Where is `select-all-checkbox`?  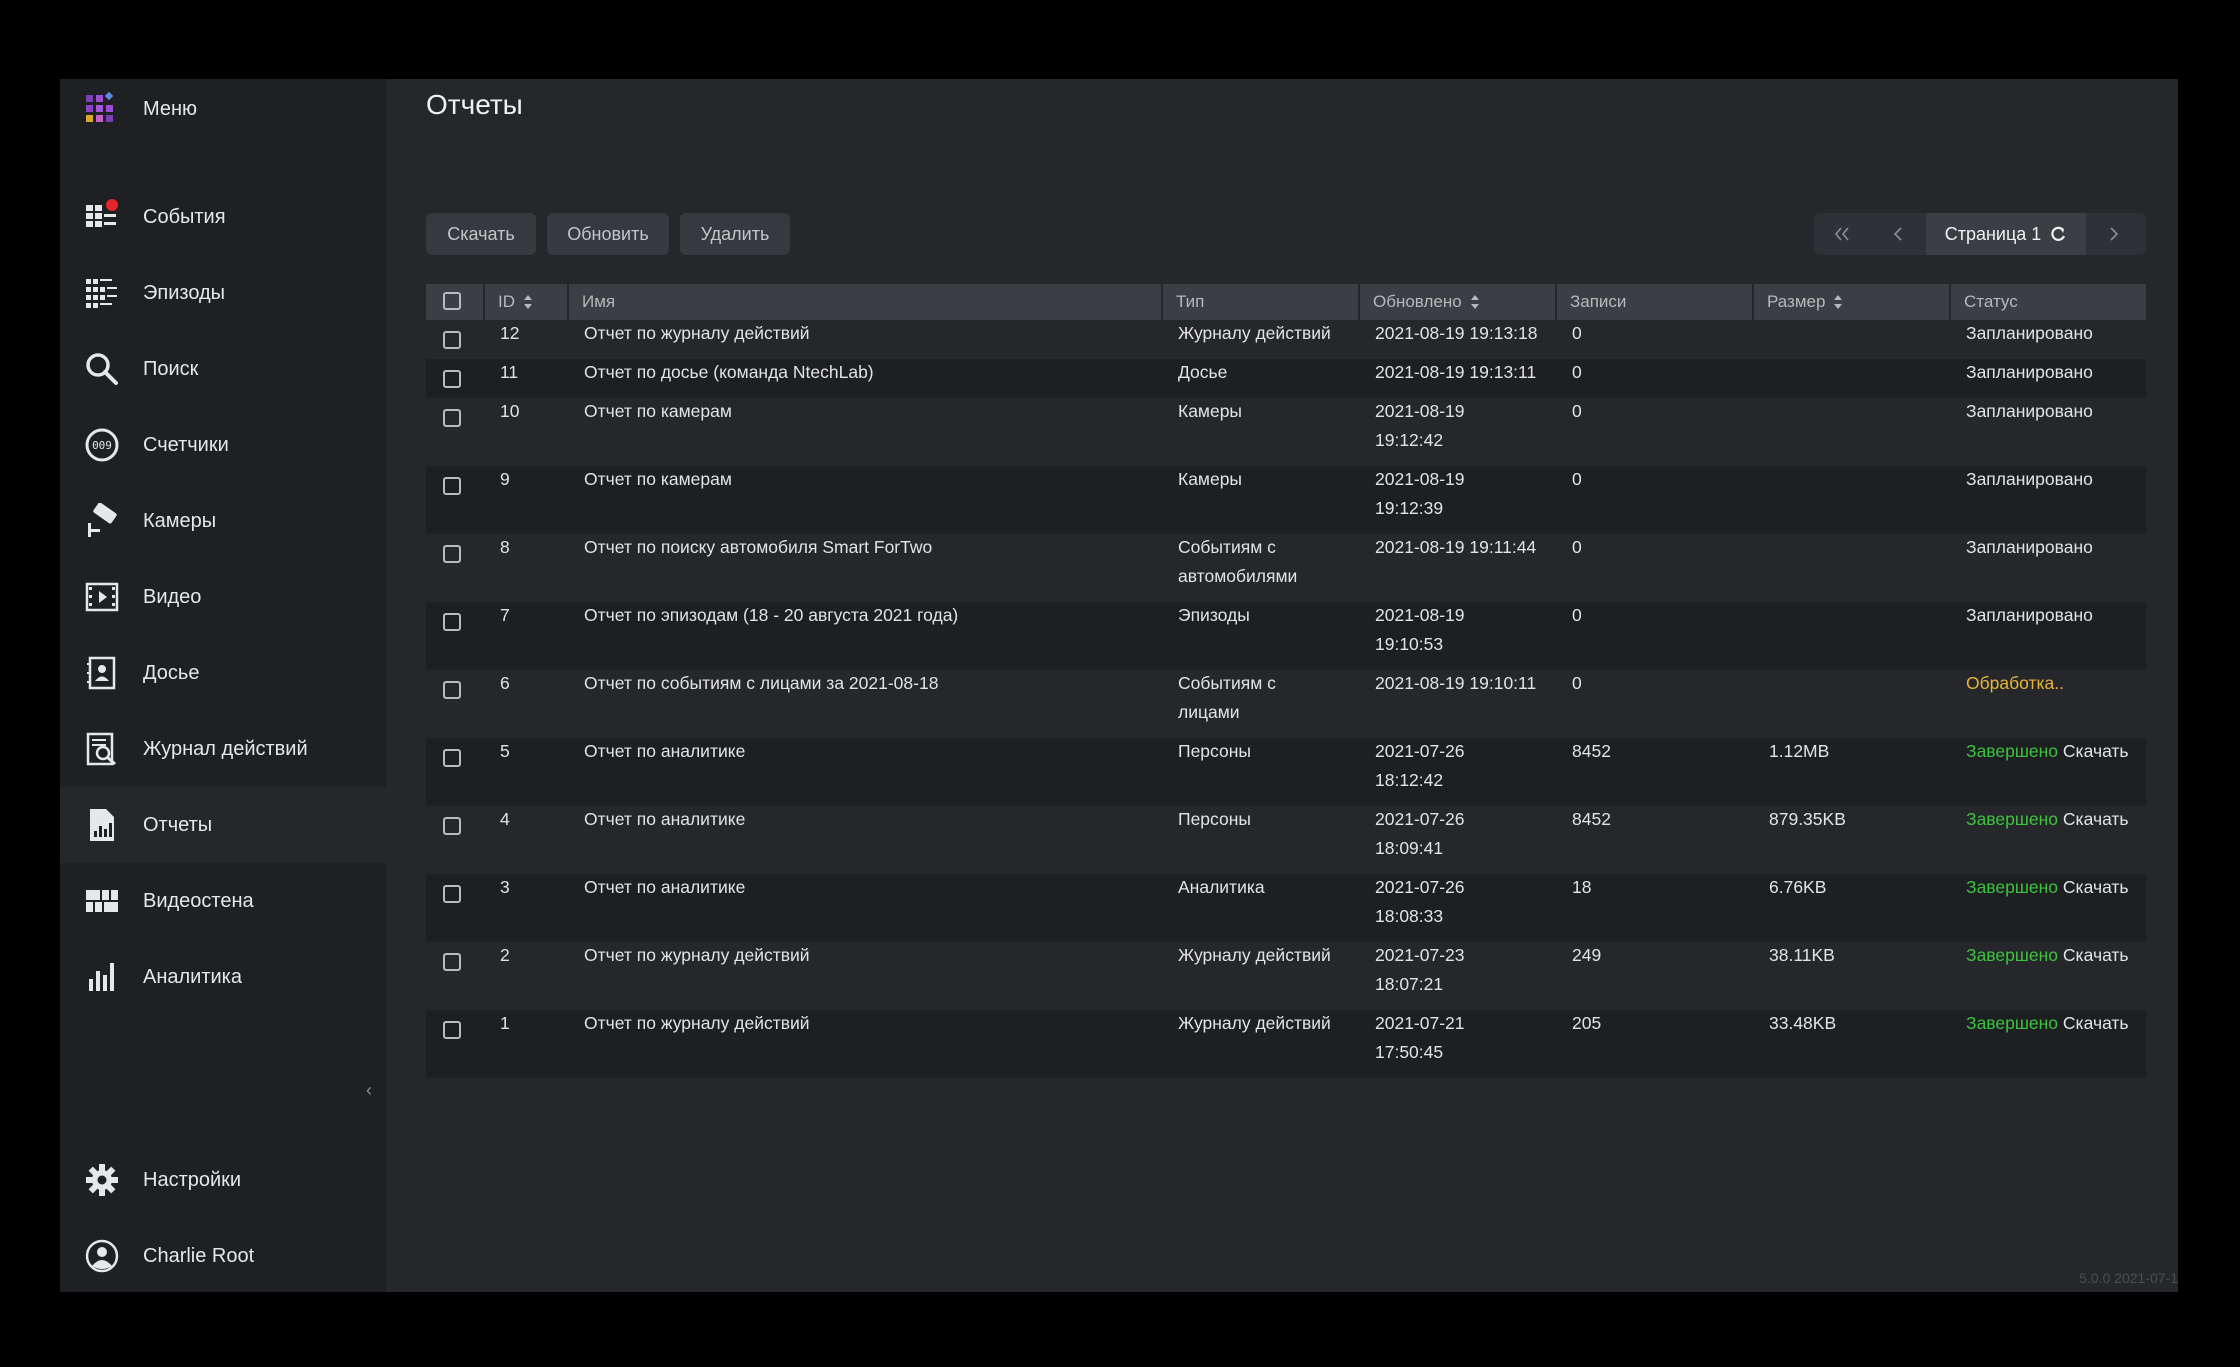
select-all-checkbox is located at coordinates (452, 301).